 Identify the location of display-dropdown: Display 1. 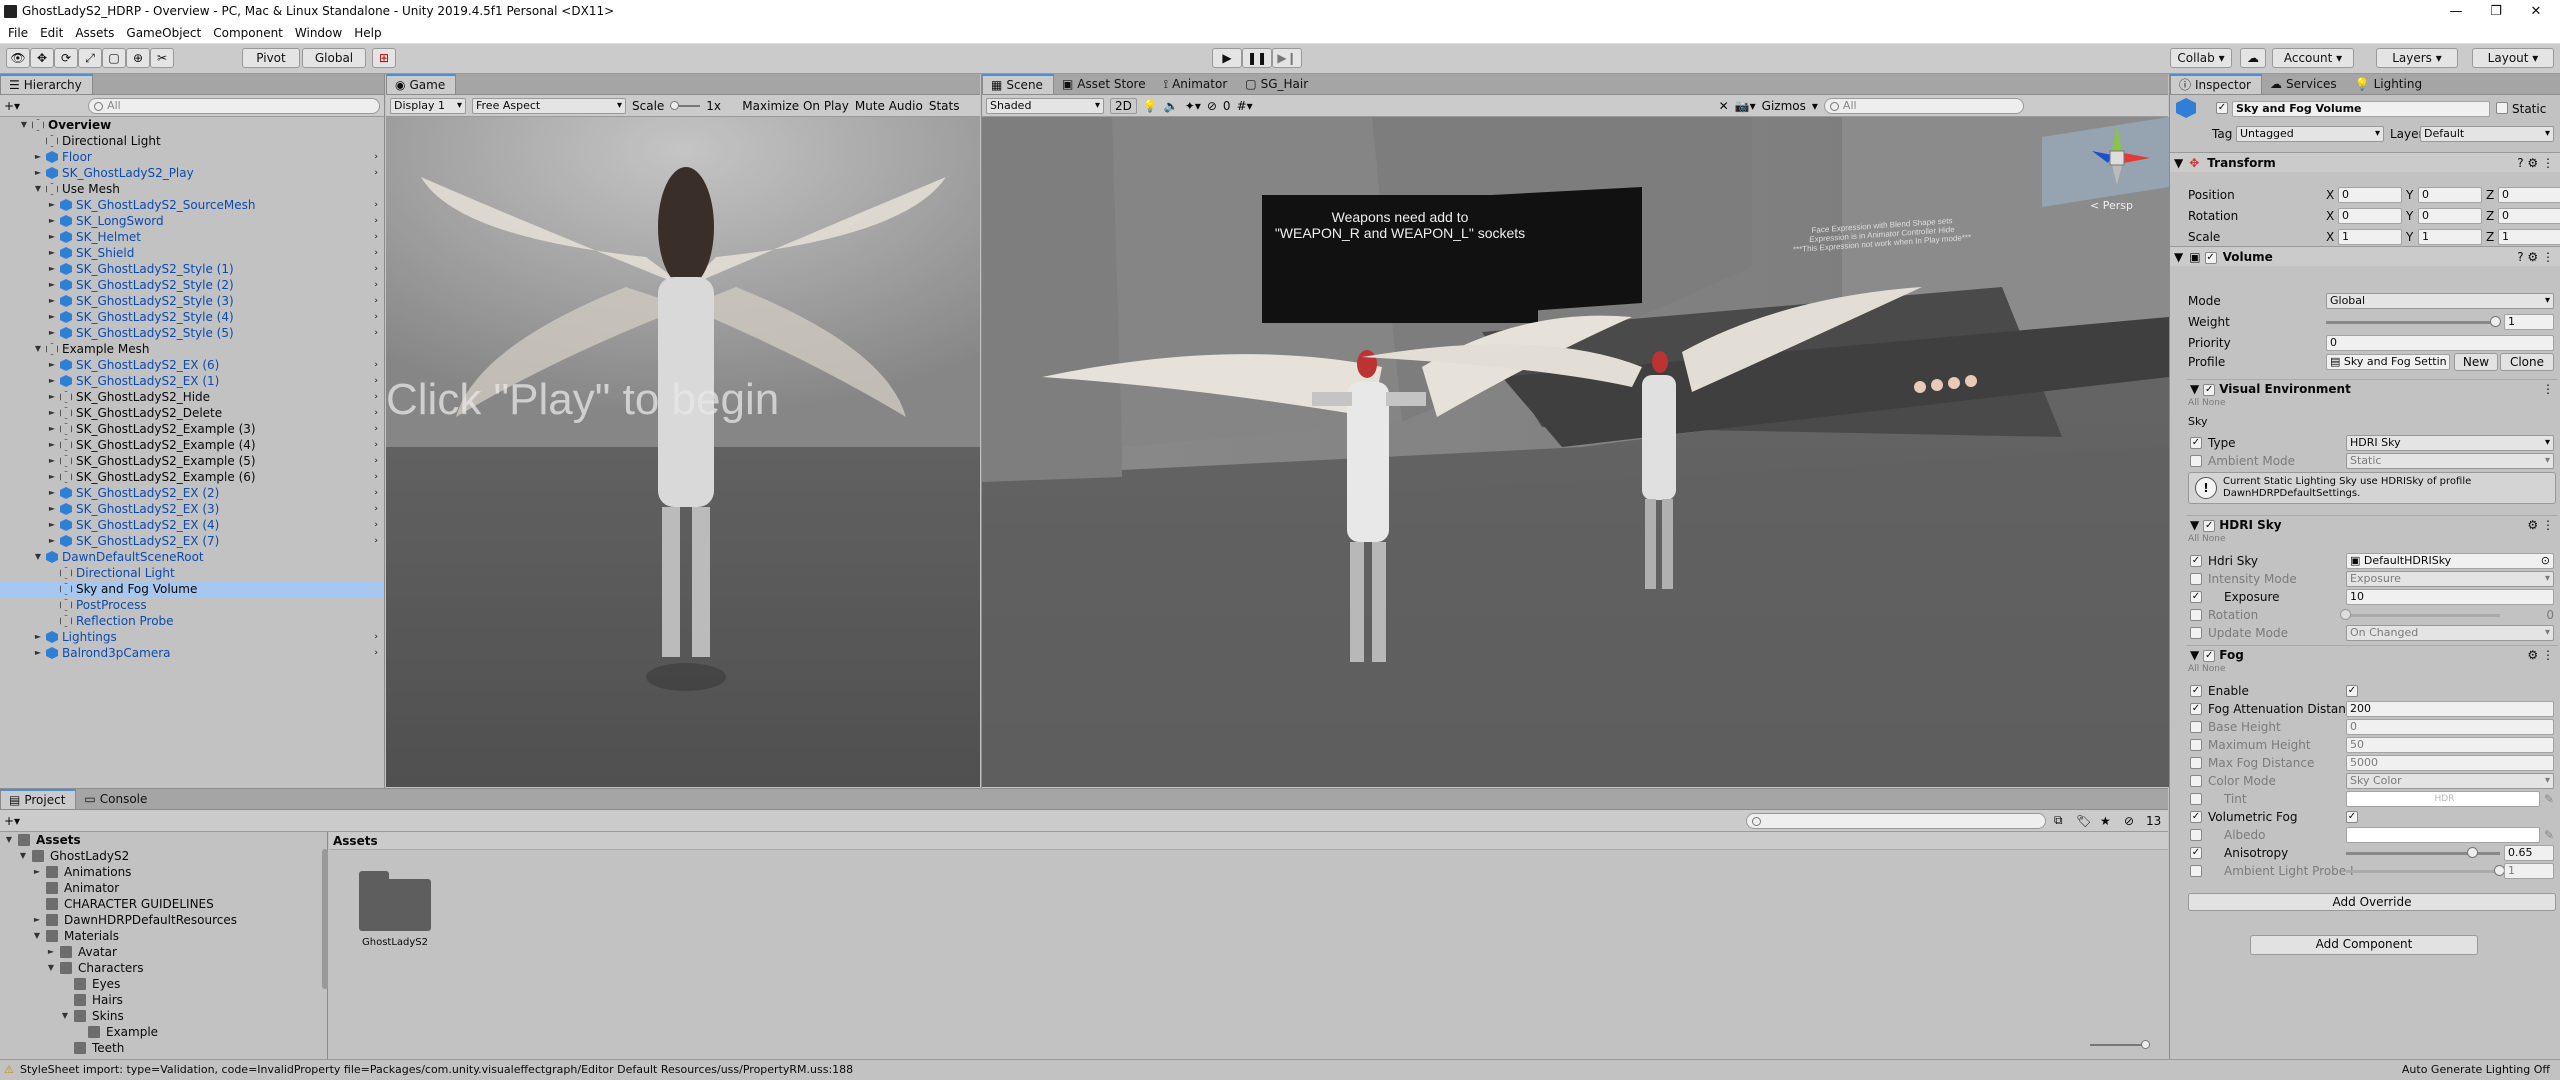
(428, 105).